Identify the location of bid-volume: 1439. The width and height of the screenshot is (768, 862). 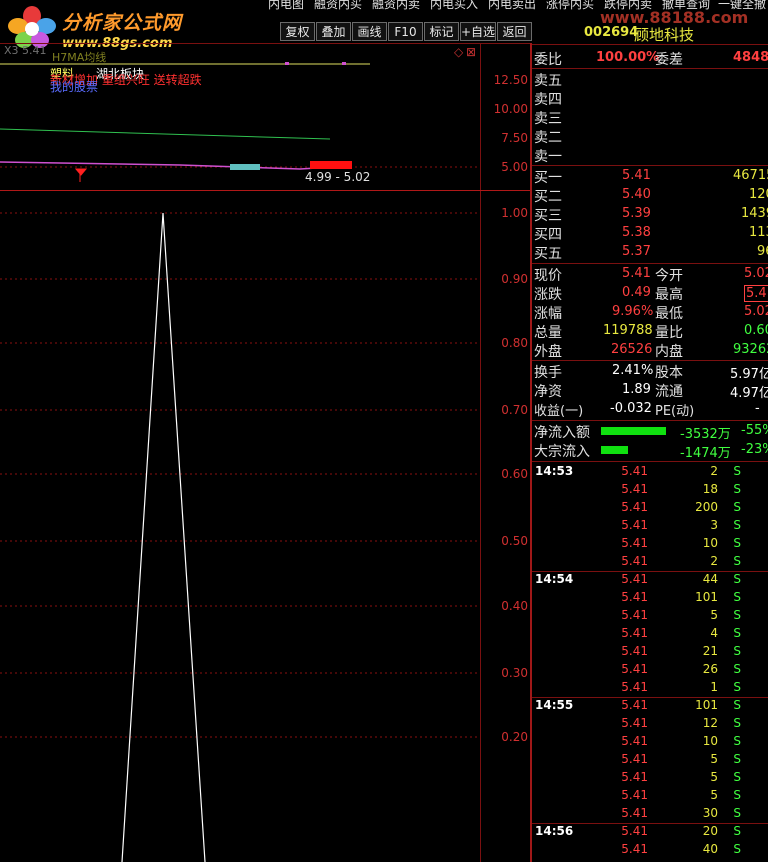
(754, 213).